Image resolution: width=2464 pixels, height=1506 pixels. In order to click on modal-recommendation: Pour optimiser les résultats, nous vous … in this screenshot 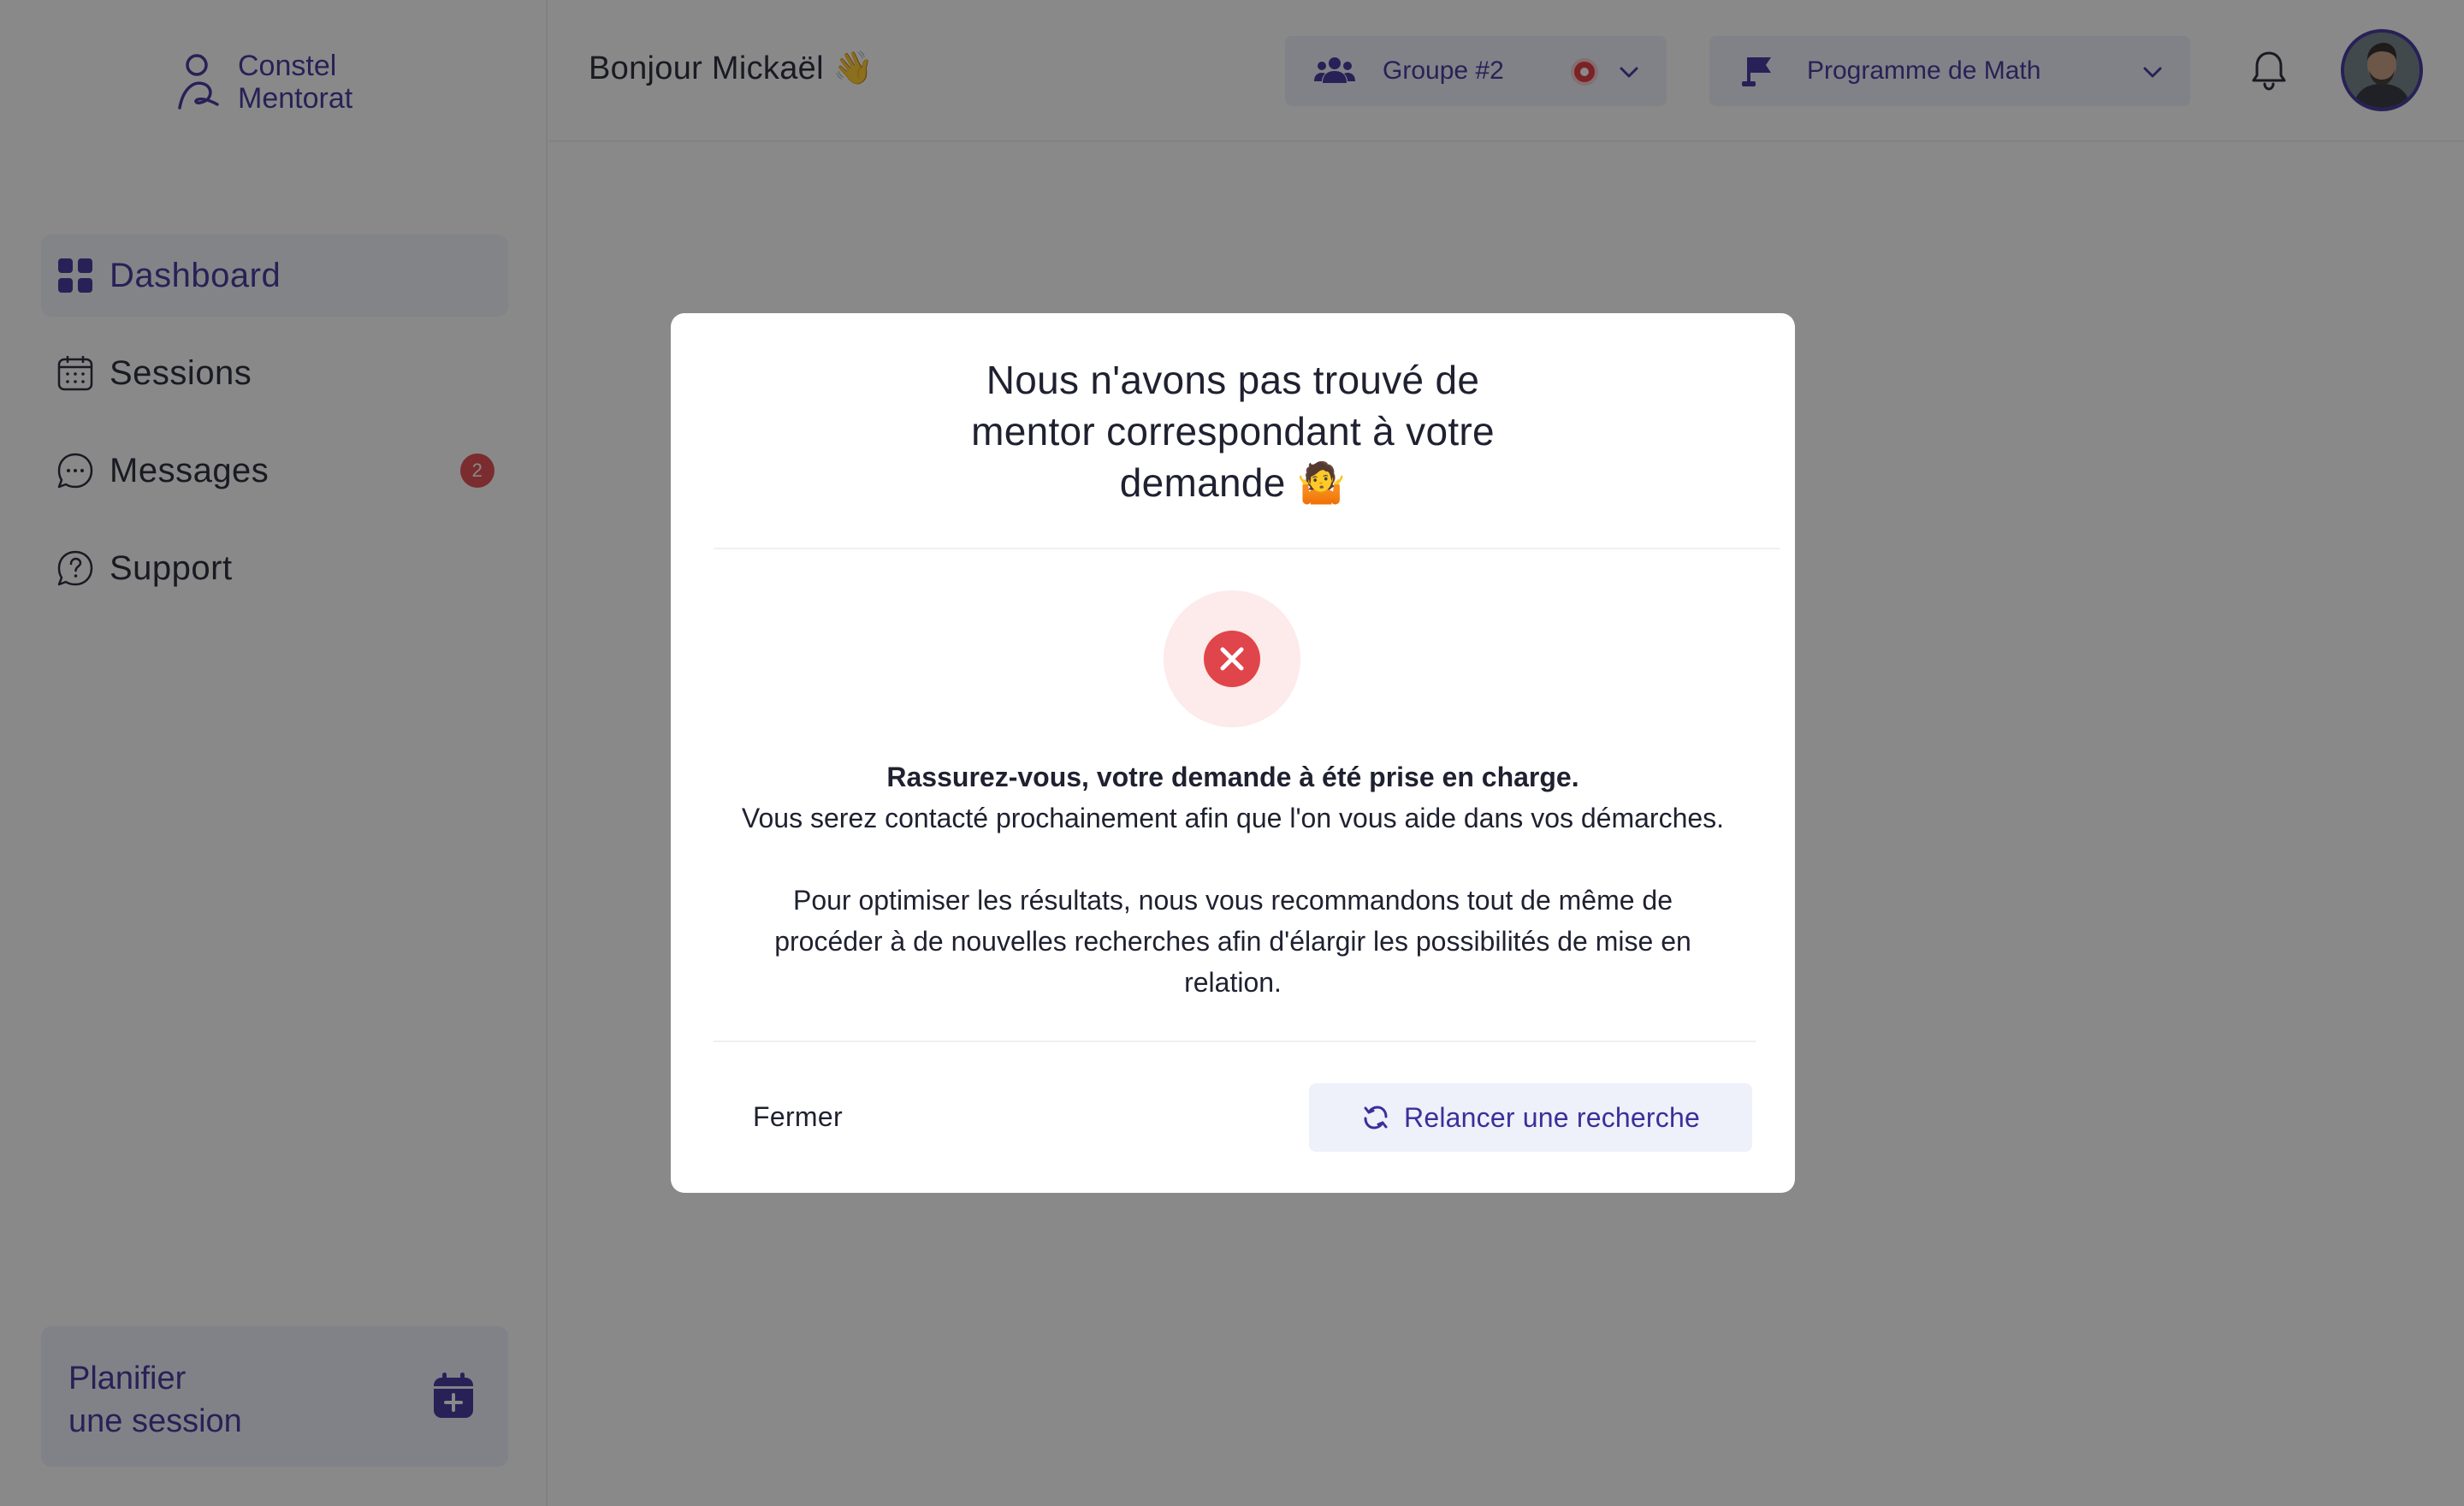, I will do `click(1232, 942)`.